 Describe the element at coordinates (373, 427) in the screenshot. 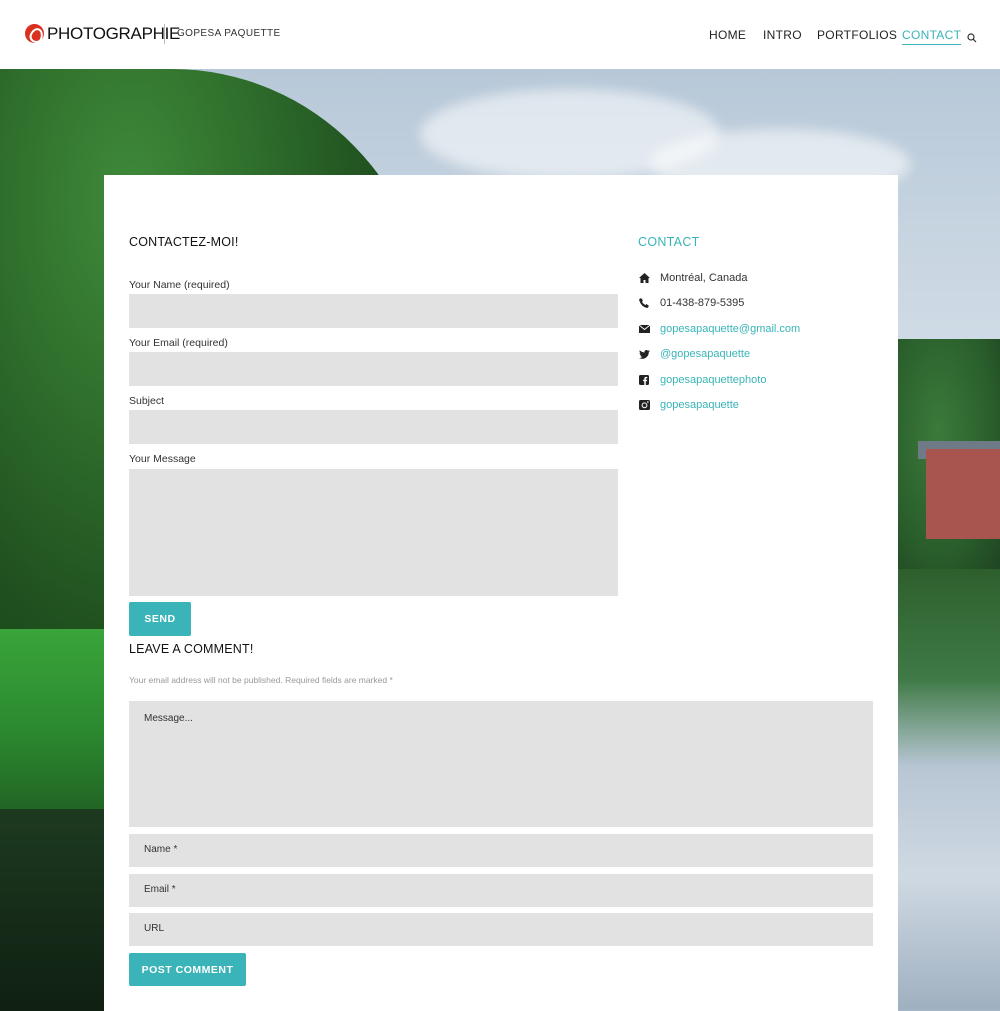

I see `subject-field` at that location.